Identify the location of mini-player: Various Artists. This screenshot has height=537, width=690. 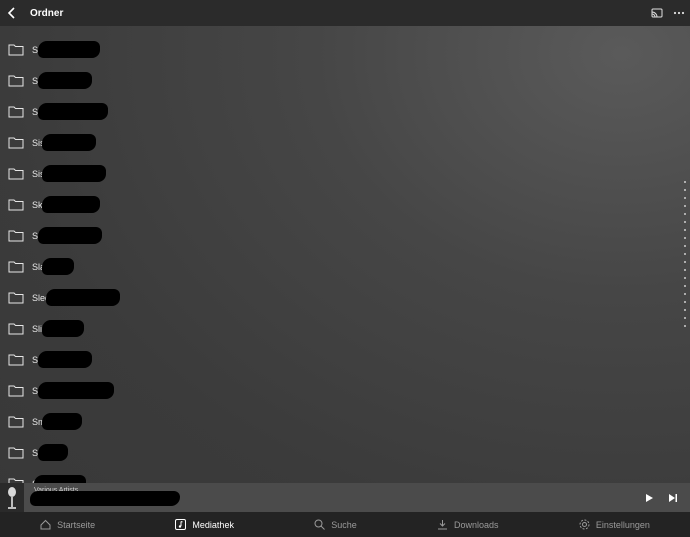
(345, 497).